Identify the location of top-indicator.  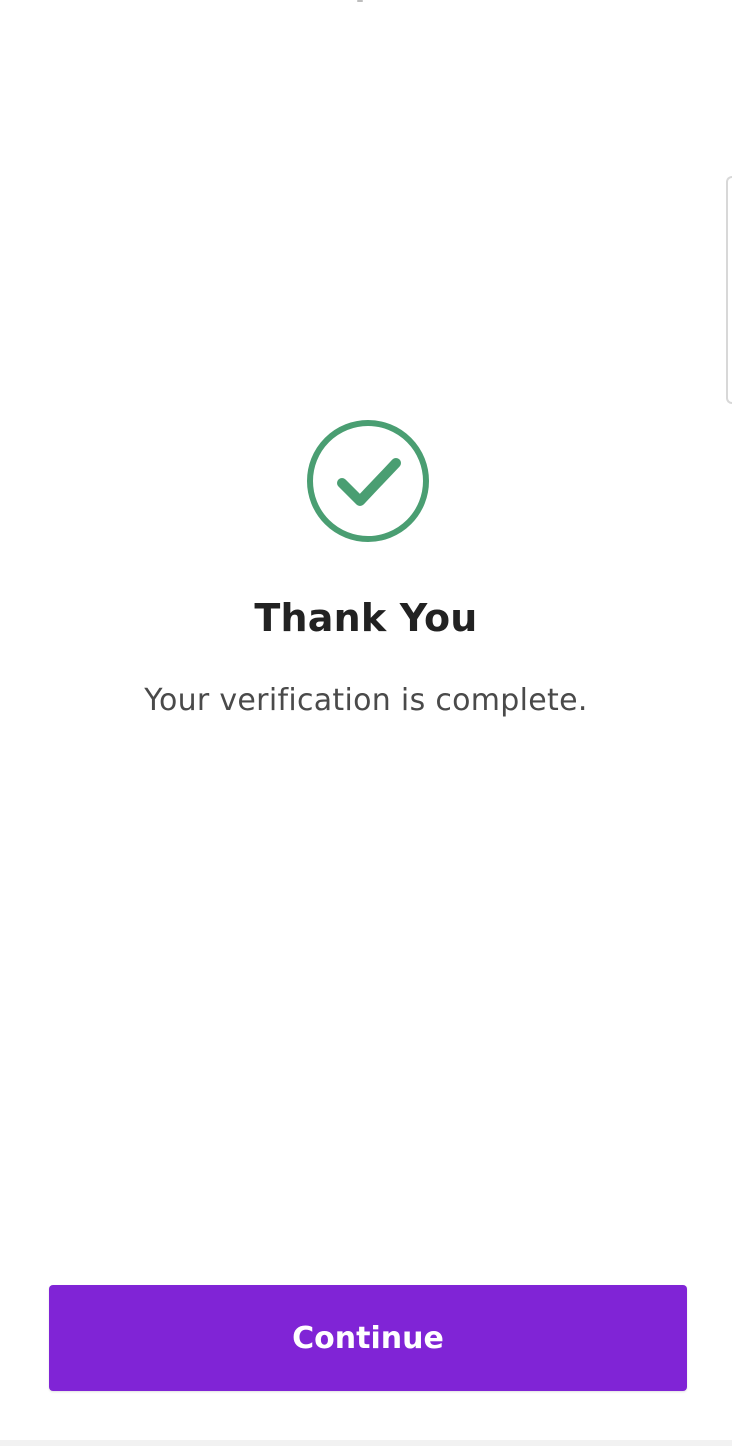
(360, 1).